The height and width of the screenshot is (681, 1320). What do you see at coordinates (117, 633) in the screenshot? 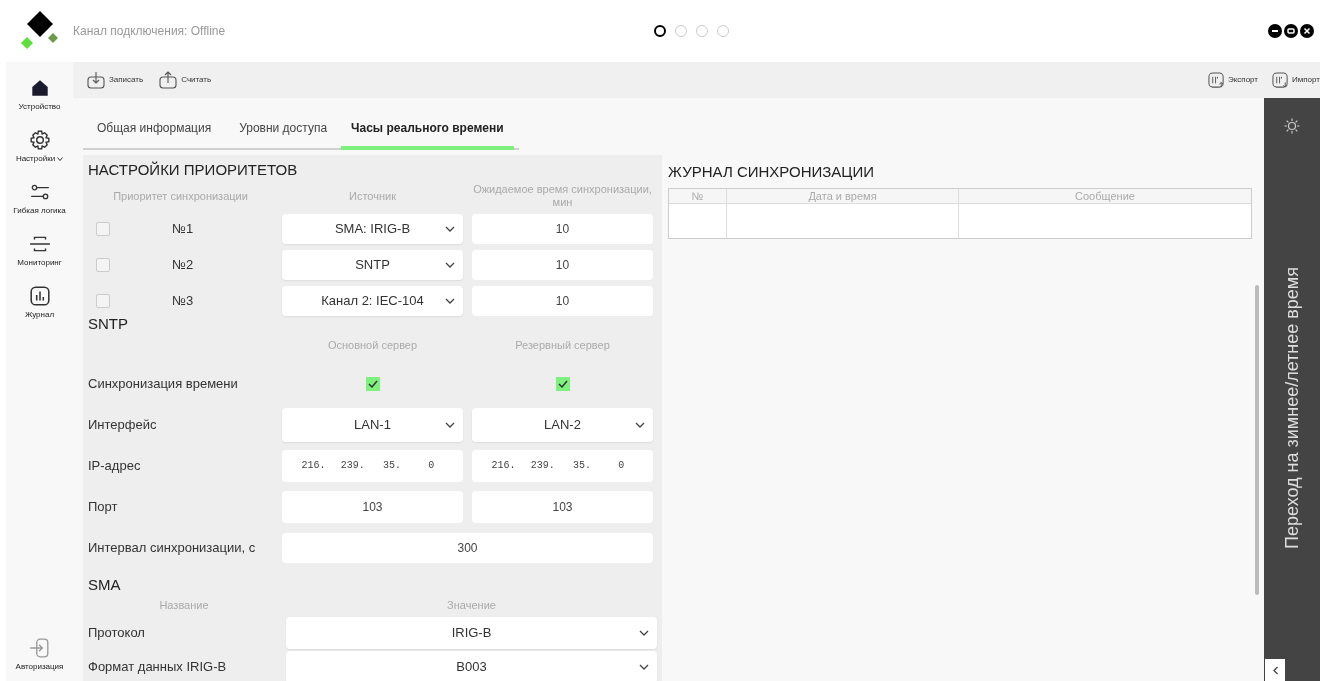
I see `field-label: Протокол` at bounding box center [117, 633].